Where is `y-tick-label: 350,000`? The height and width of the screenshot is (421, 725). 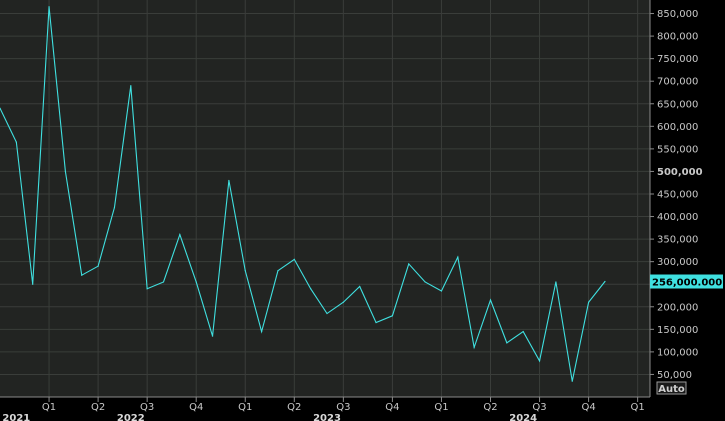
y-tick-label: 350,000 is located at coordinates (677, 240).